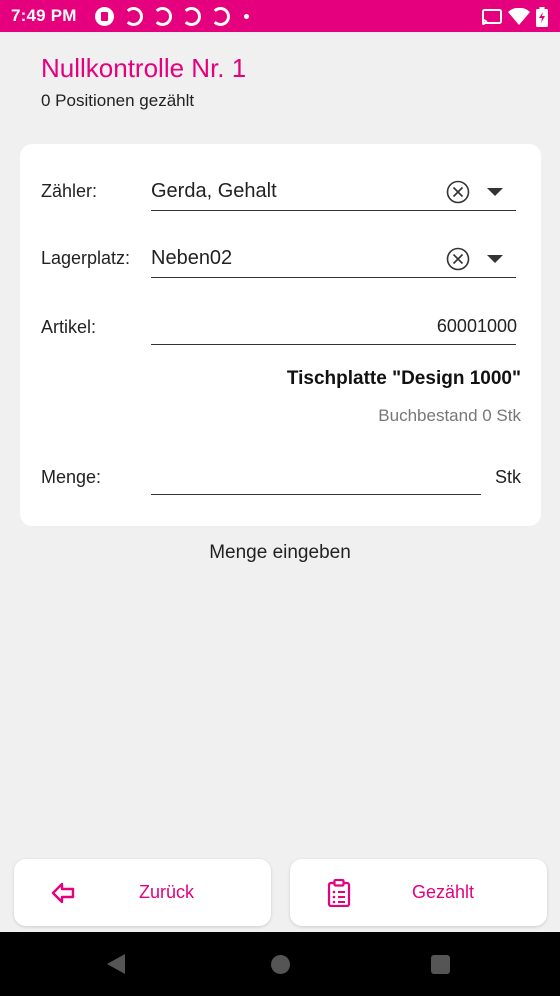 The width and height of the screenshot is (560, 996). What do you see at coordinates (69, 327) in the screenshot?
I see `article-label: Artikel:` at bounding box center [69, 327].